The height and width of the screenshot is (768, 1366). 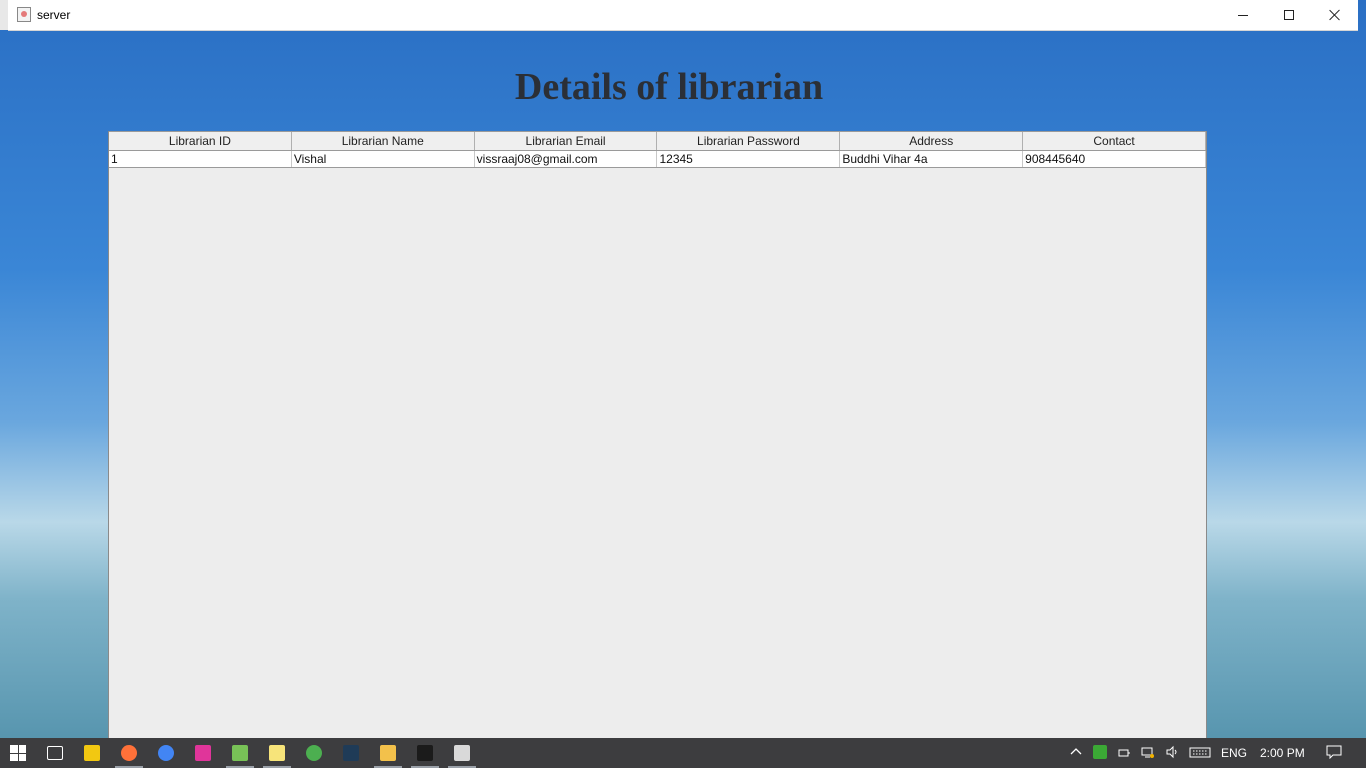 I want to click on firefox-icon, so click(x=129, y=753).